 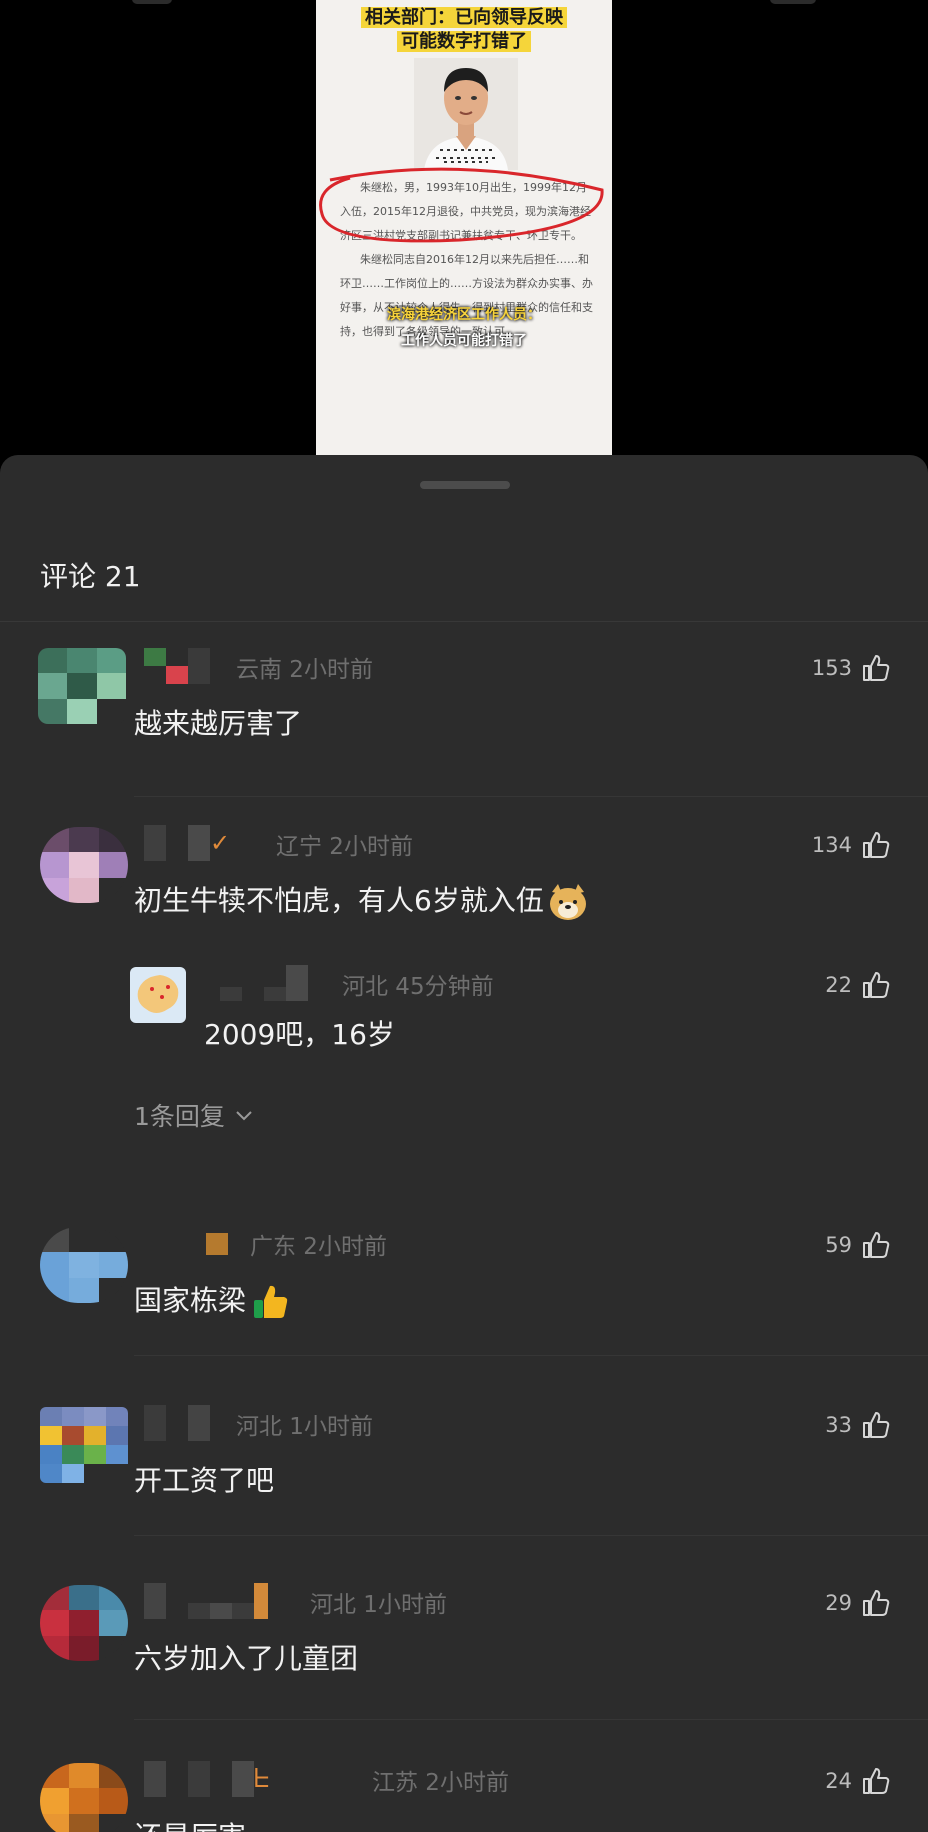 I want to click on like-button: 153, so click(x=852, y=668).